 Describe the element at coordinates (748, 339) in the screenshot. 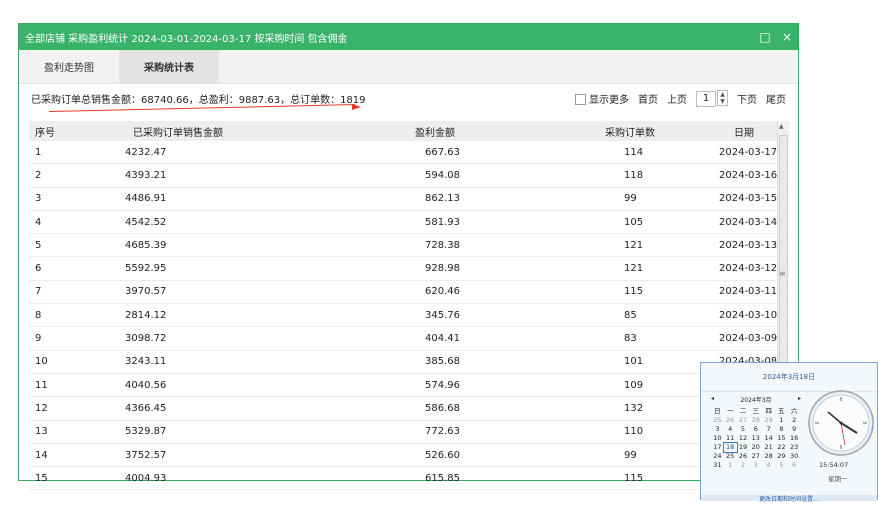

I see `cell-date: 2024-03-09` at that location.